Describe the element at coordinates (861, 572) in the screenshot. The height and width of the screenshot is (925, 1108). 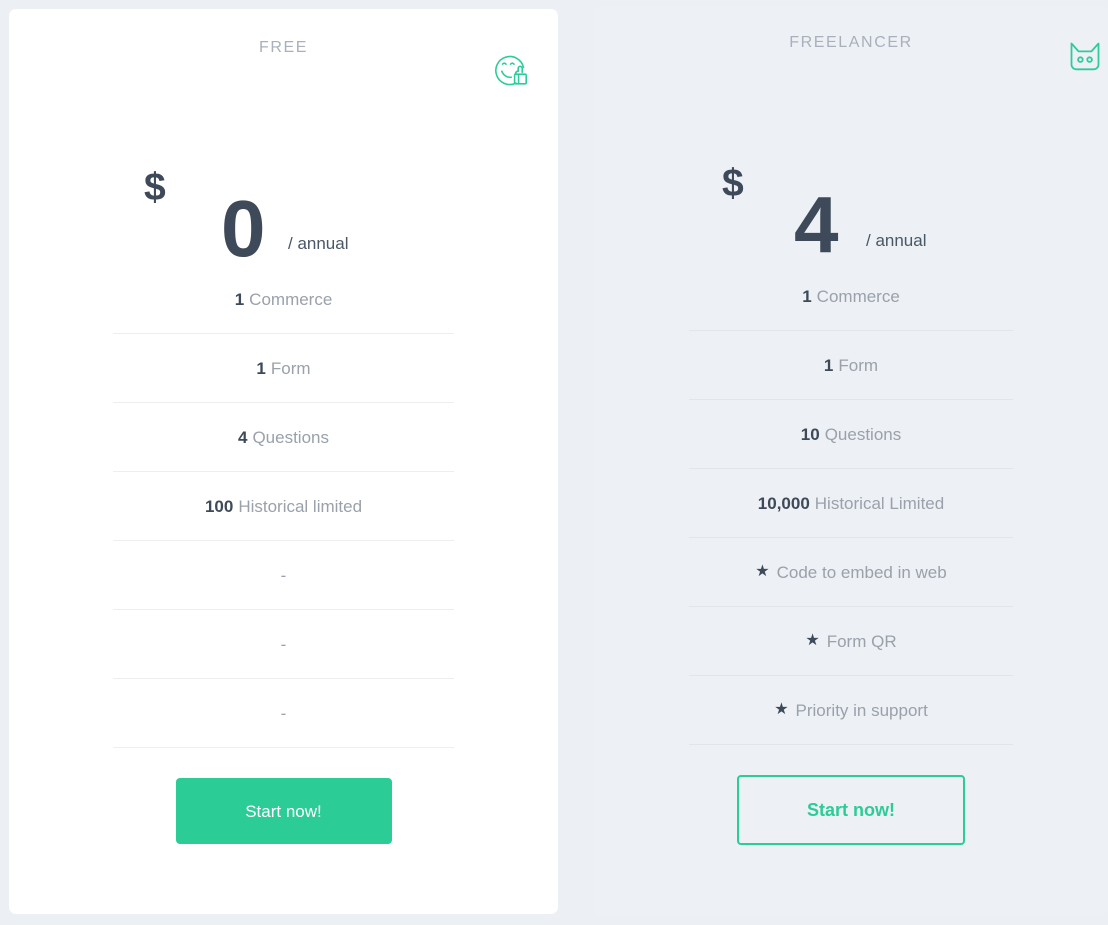
I see `feature-label: Code to embed in web` at that location.